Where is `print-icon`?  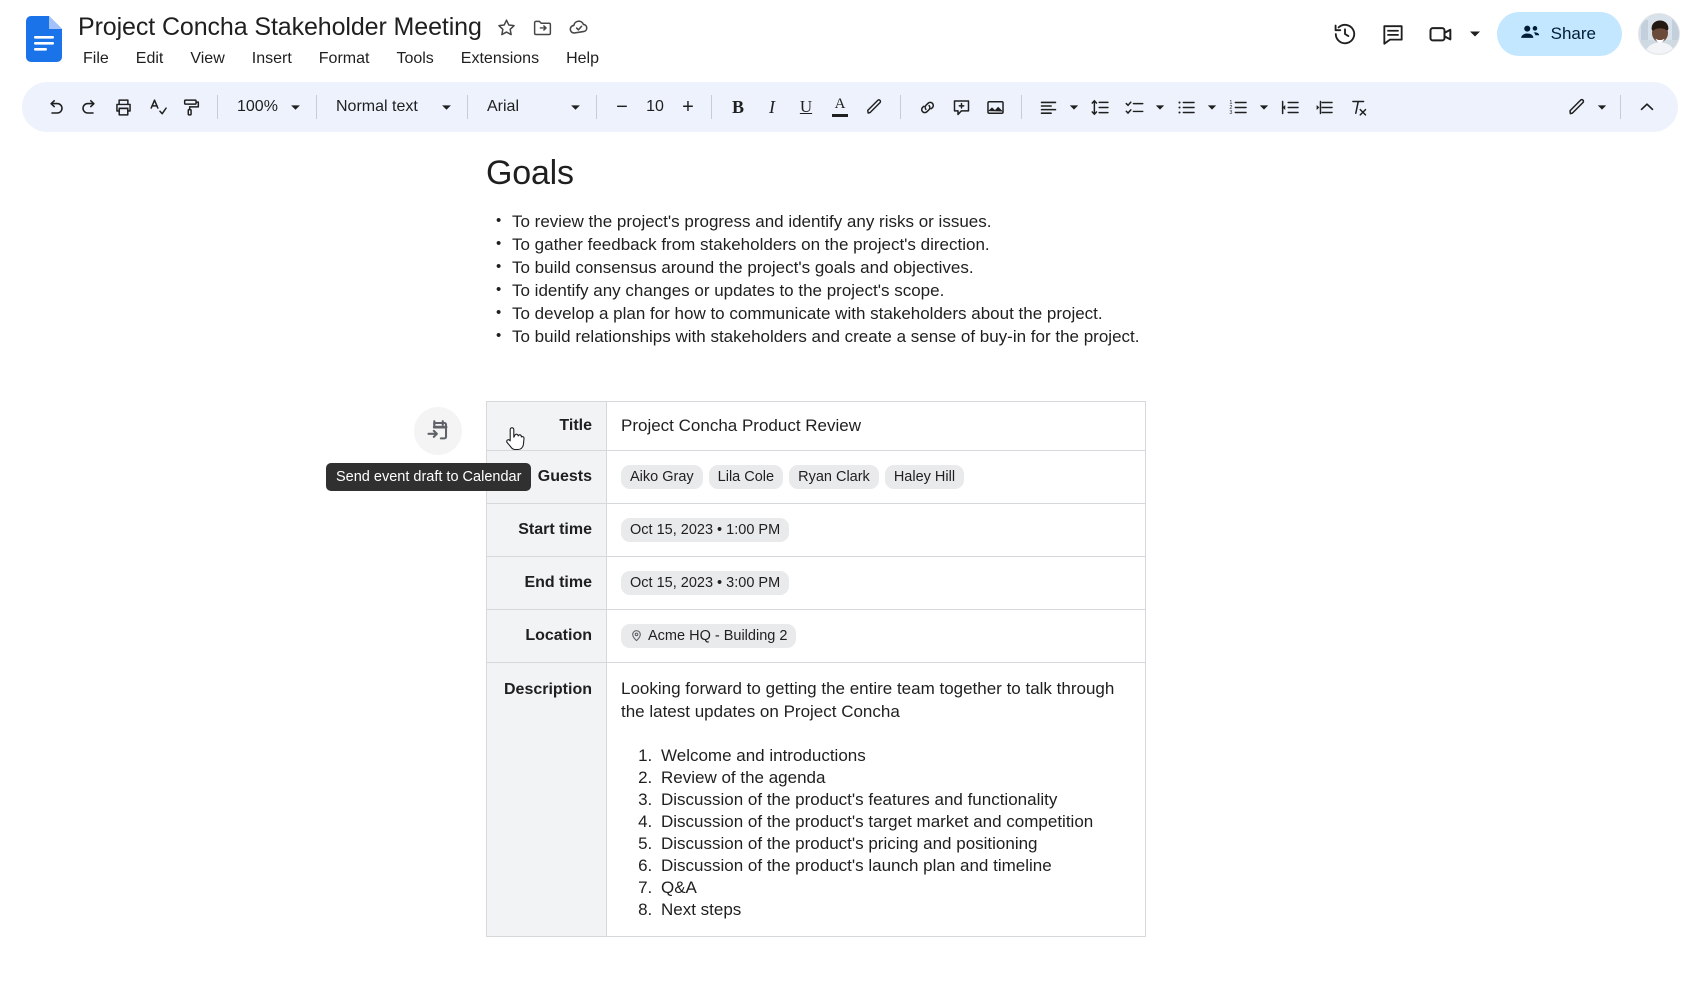 print-icon is located at coordinates (123, 107).